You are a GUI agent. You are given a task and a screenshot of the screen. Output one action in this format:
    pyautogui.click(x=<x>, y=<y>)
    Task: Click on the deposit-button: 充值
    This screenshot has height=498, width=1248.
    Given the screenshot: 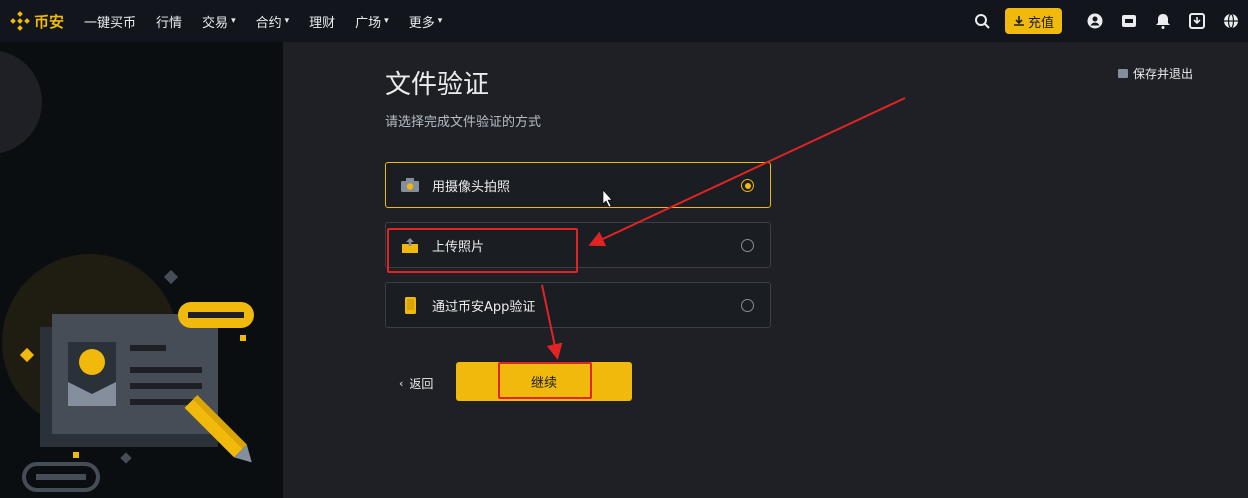 What is the action you would take?
    pyautogui.click(x=1033, y=21)
    